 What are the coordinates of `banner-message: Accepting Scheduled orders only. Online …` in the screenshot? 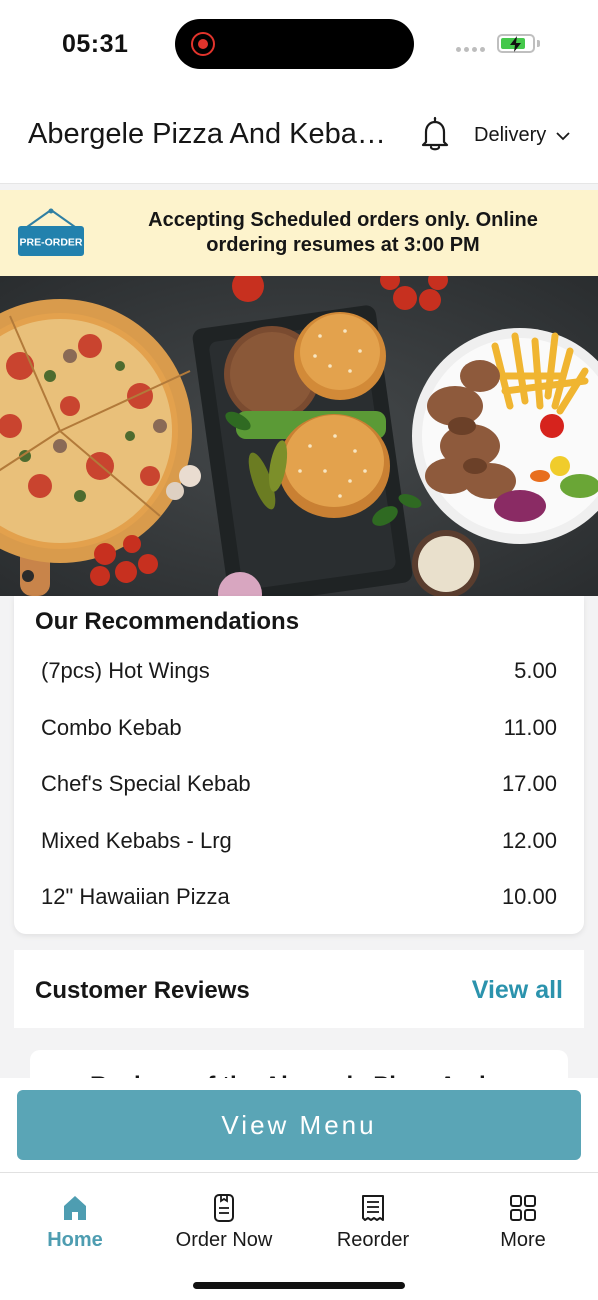 It's located at (343, 232).